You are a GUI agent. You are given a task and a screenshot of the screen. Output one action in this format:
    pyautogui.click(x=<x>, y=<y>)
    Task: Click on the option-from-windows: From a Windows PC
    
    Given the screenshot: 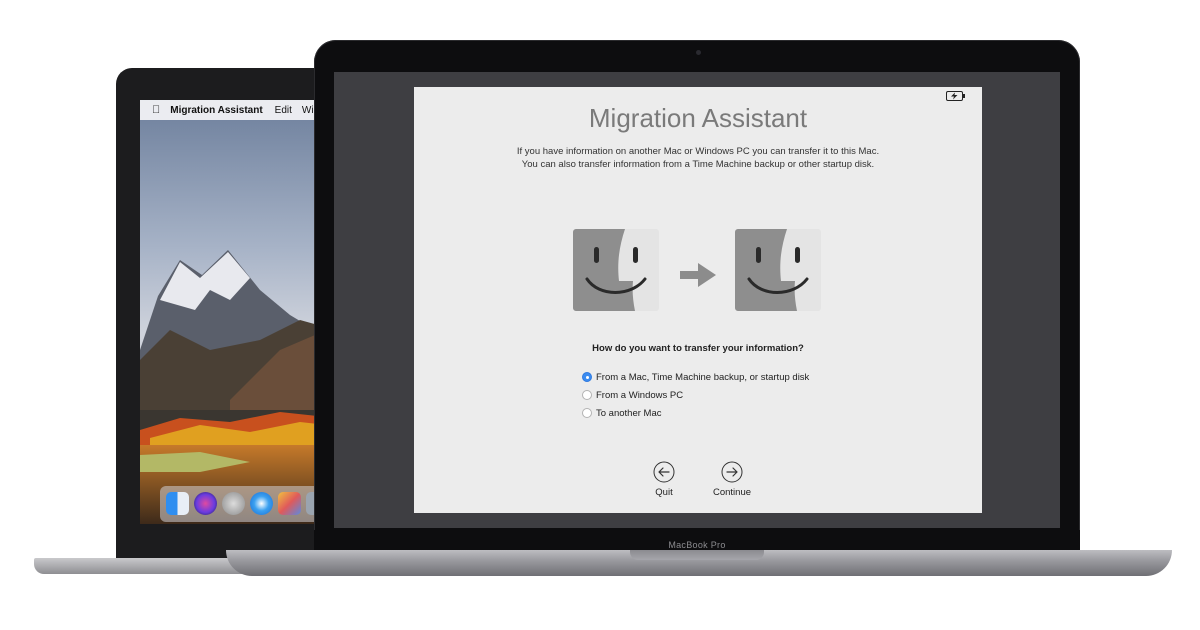 What is the action you would take?
    pyautogui.click(x=695, y=395)
    